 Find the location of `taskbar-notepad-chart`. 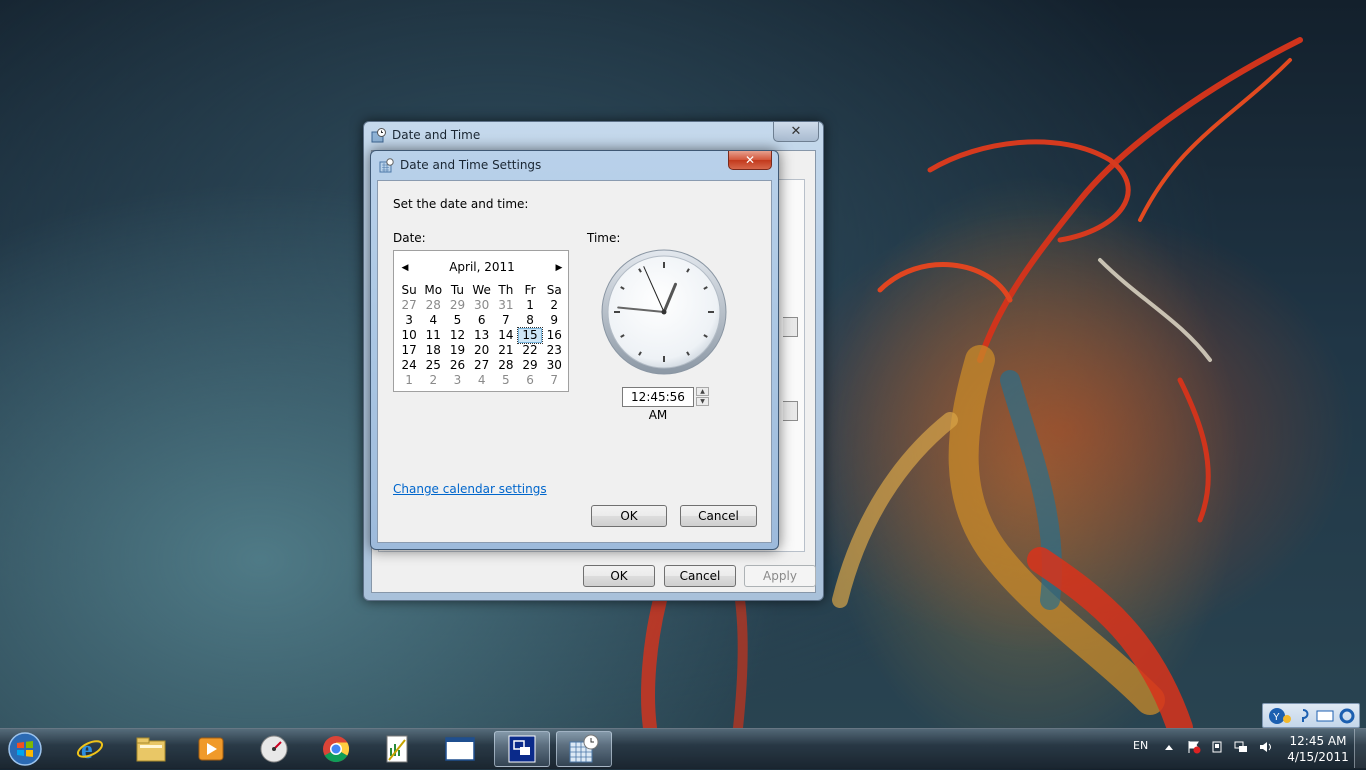

taskbar-notepad-chart is located at coordinates (397, 749).